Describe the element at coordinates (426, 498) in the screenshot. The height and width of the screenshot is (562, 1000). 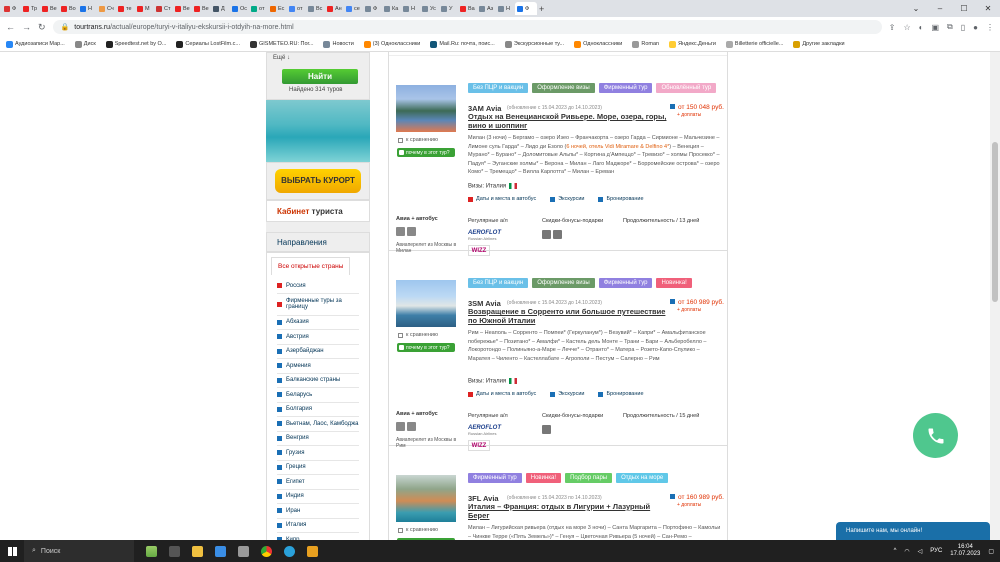
I see `tour-photo` at that location.